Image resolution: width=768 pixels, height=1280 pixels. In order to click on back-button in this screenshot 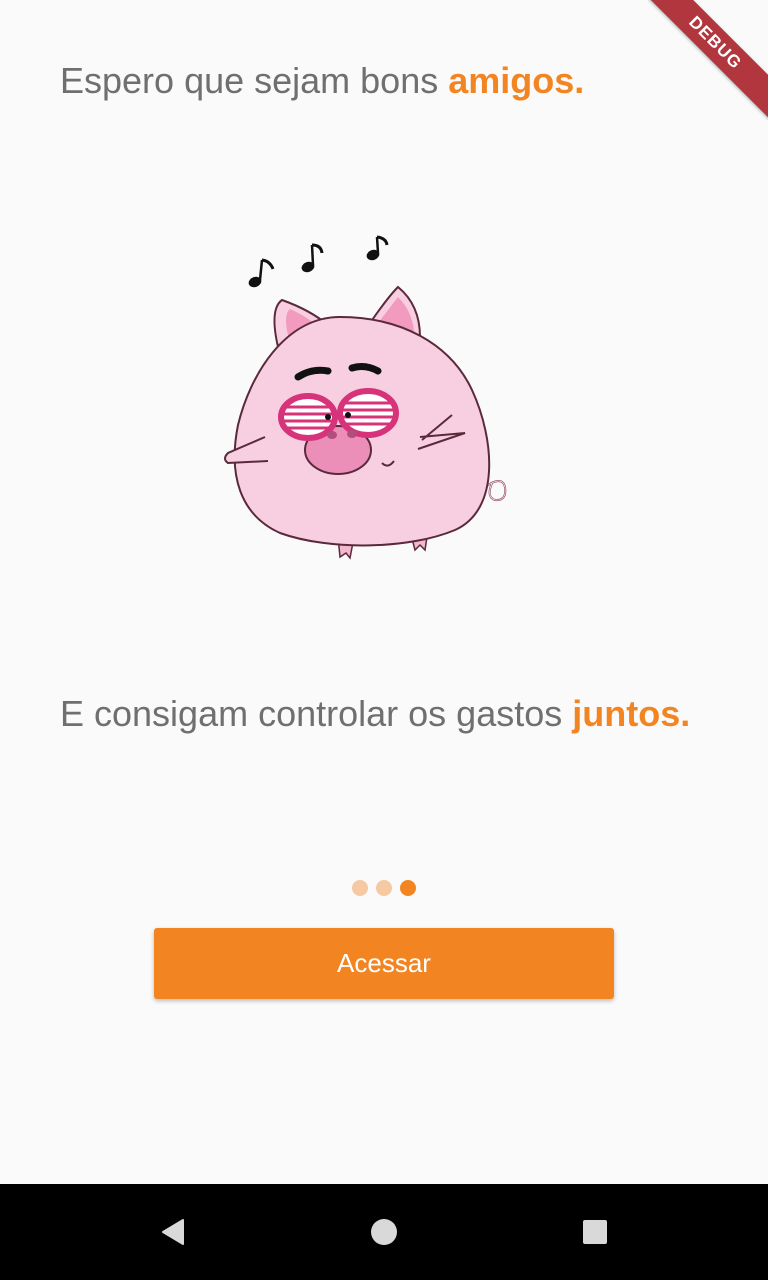, I will do `click(172, 1232)`.